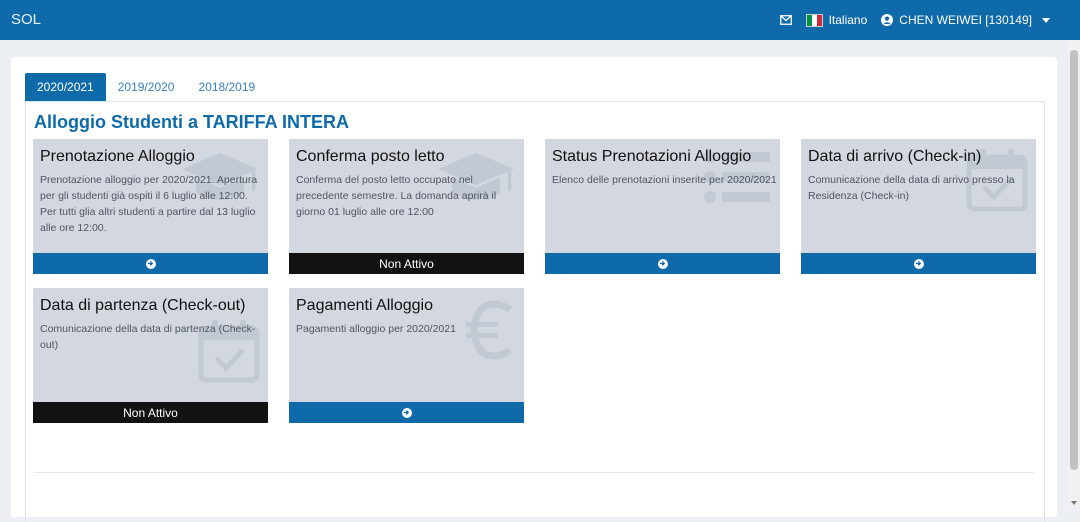 The width and height of the screenshot is (1080, 522). Describe the element at coordinates (364, 305) in the screenshot. I see `card-title: Pagamenti Alloggio` at that location.